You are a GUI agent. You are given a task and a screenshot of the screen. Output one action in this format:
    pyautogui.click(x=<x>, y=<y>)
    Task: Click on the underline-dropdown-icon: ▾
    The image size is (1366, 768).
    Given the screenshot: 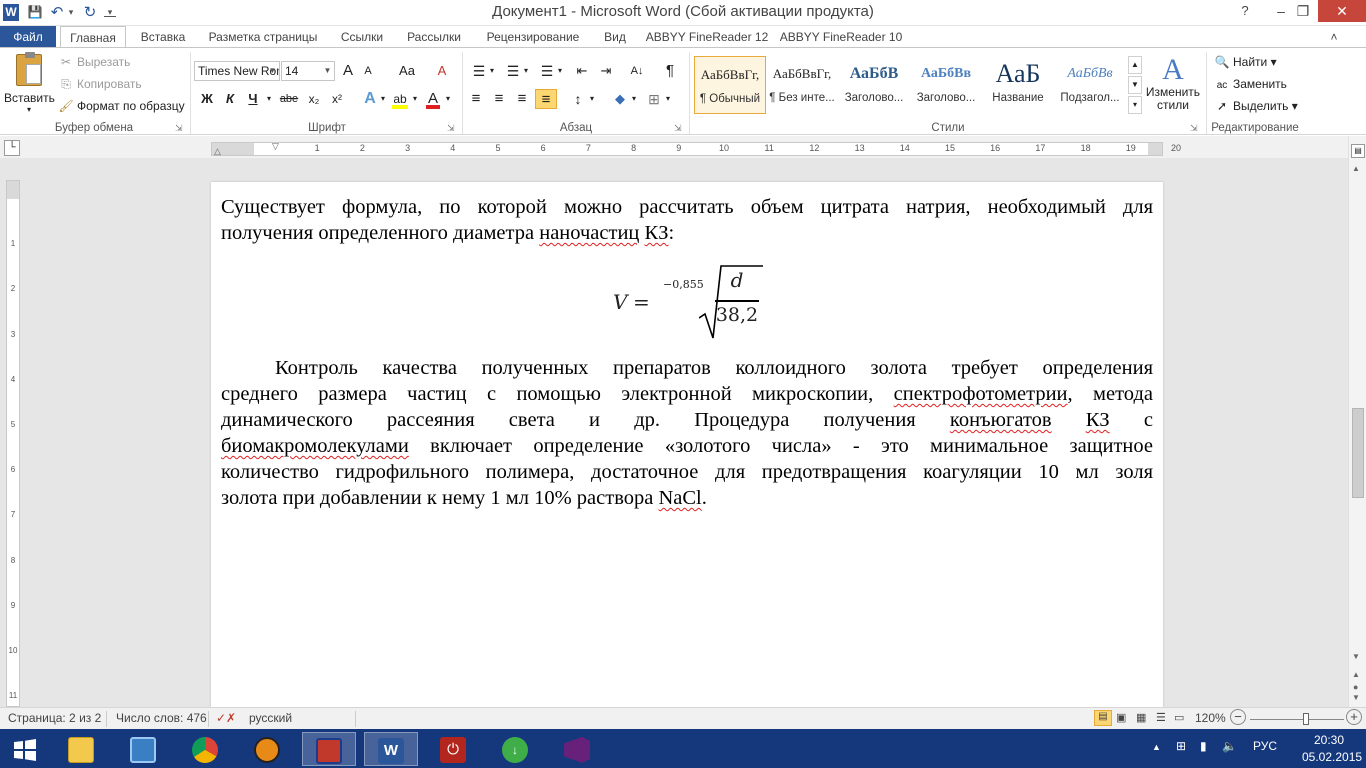 What is the action you would take?
    pyautogui.click(x=269, y=99)
    